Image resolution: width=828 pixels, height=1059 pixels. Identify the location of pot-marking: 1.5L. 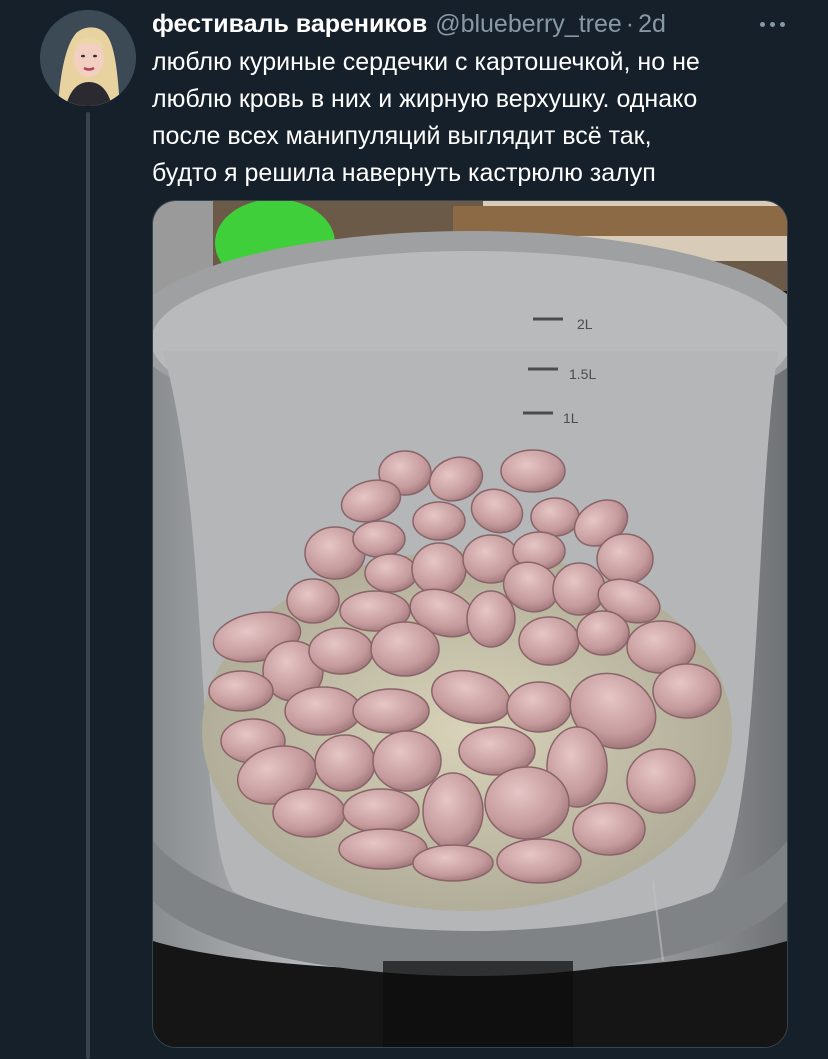
(582, 374).